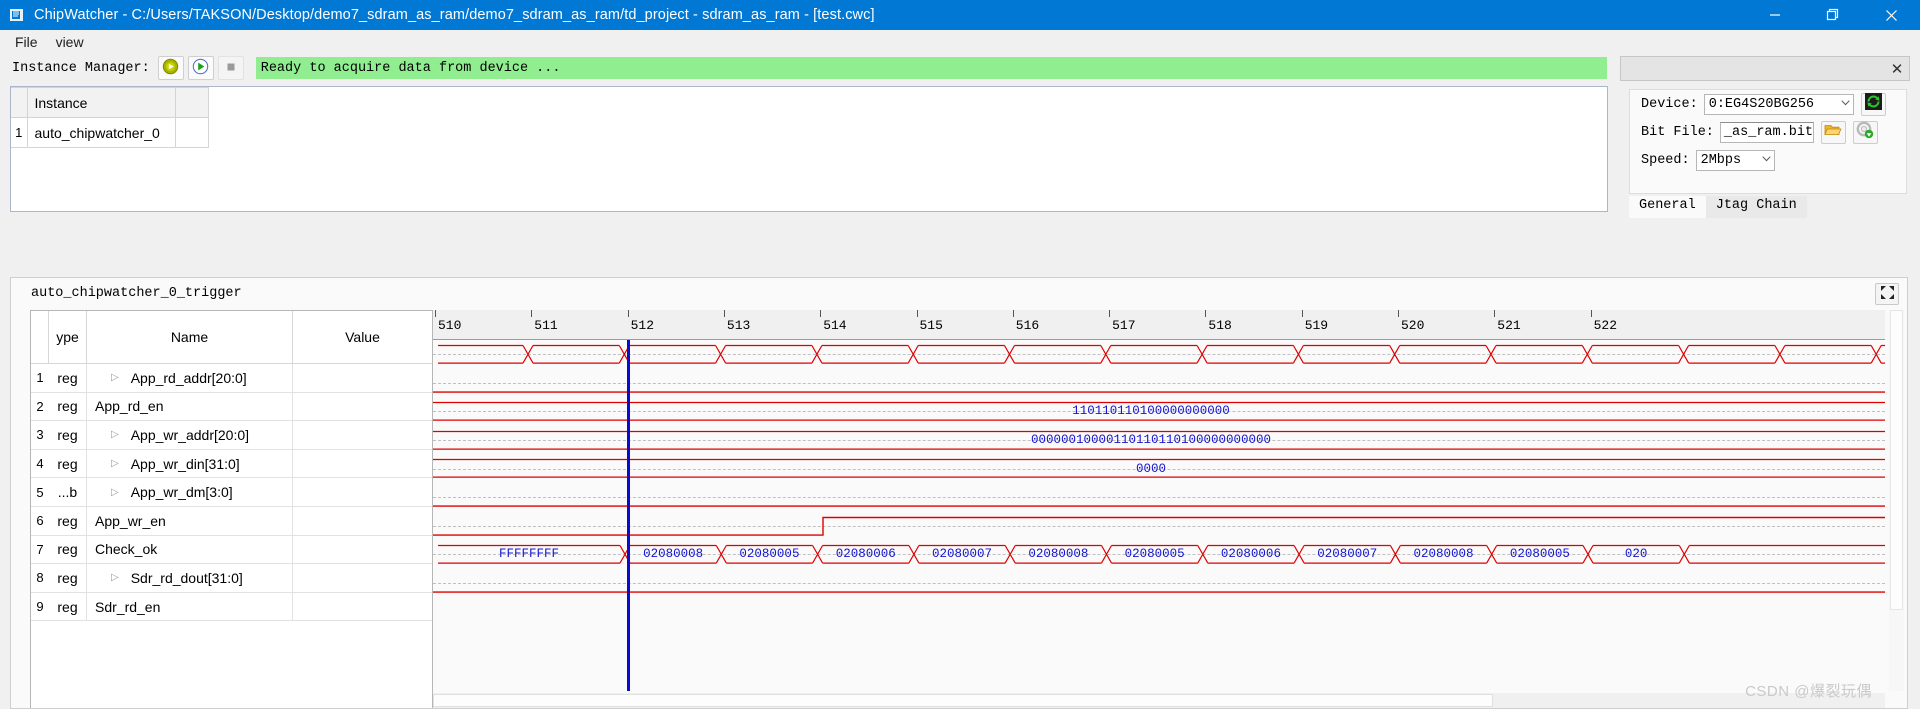 The height and width of the screenshot is (709, 1920). I want to click on col-value-header: Value, so click(362, 337).